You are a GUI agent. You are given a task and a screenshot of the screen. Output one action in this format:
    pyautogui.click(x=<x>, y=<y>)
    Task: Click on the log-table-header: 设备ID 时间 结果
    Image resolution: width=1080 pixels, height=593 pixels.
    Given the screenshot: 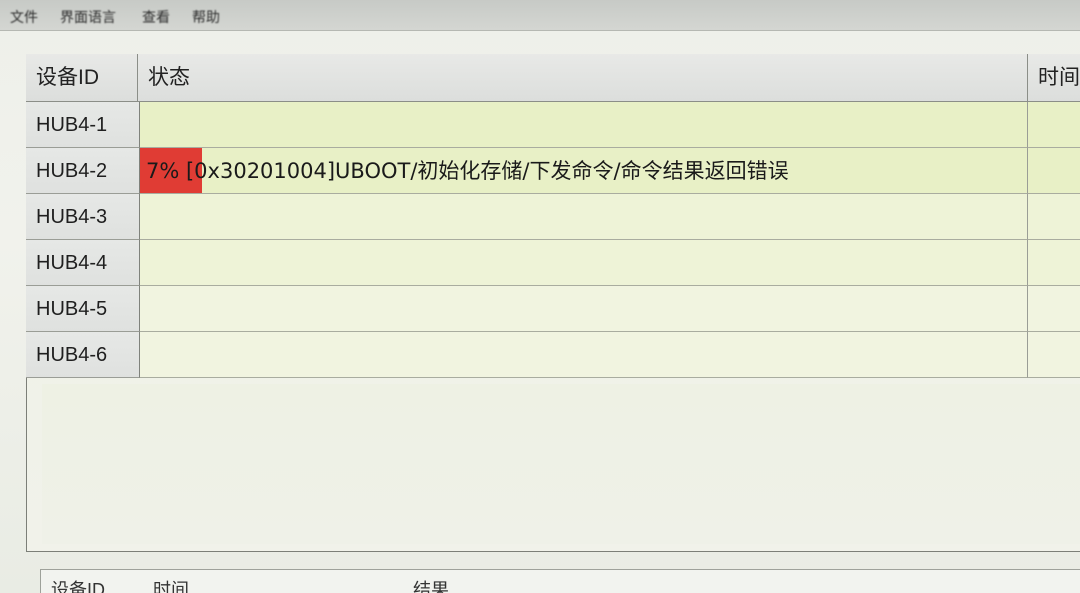 What is the action you would take?
    pyautogui.click(x=560, y=581)
    